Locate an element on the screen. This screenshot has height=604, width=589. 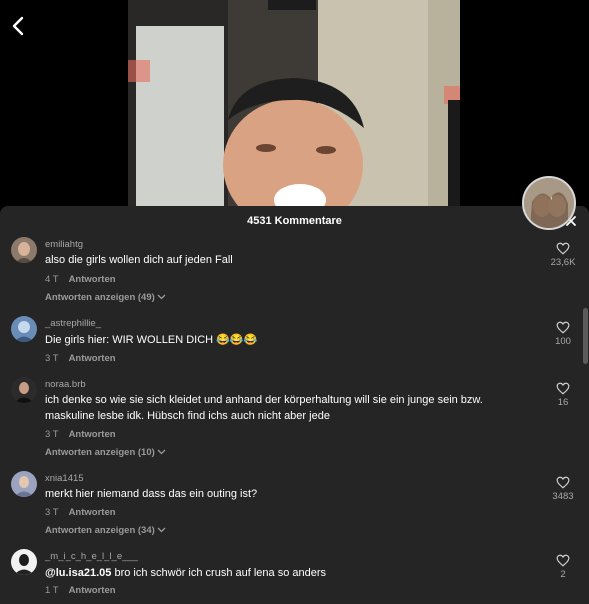
comment-meta: 4 T Antworten is located at coordinates (80, 279).